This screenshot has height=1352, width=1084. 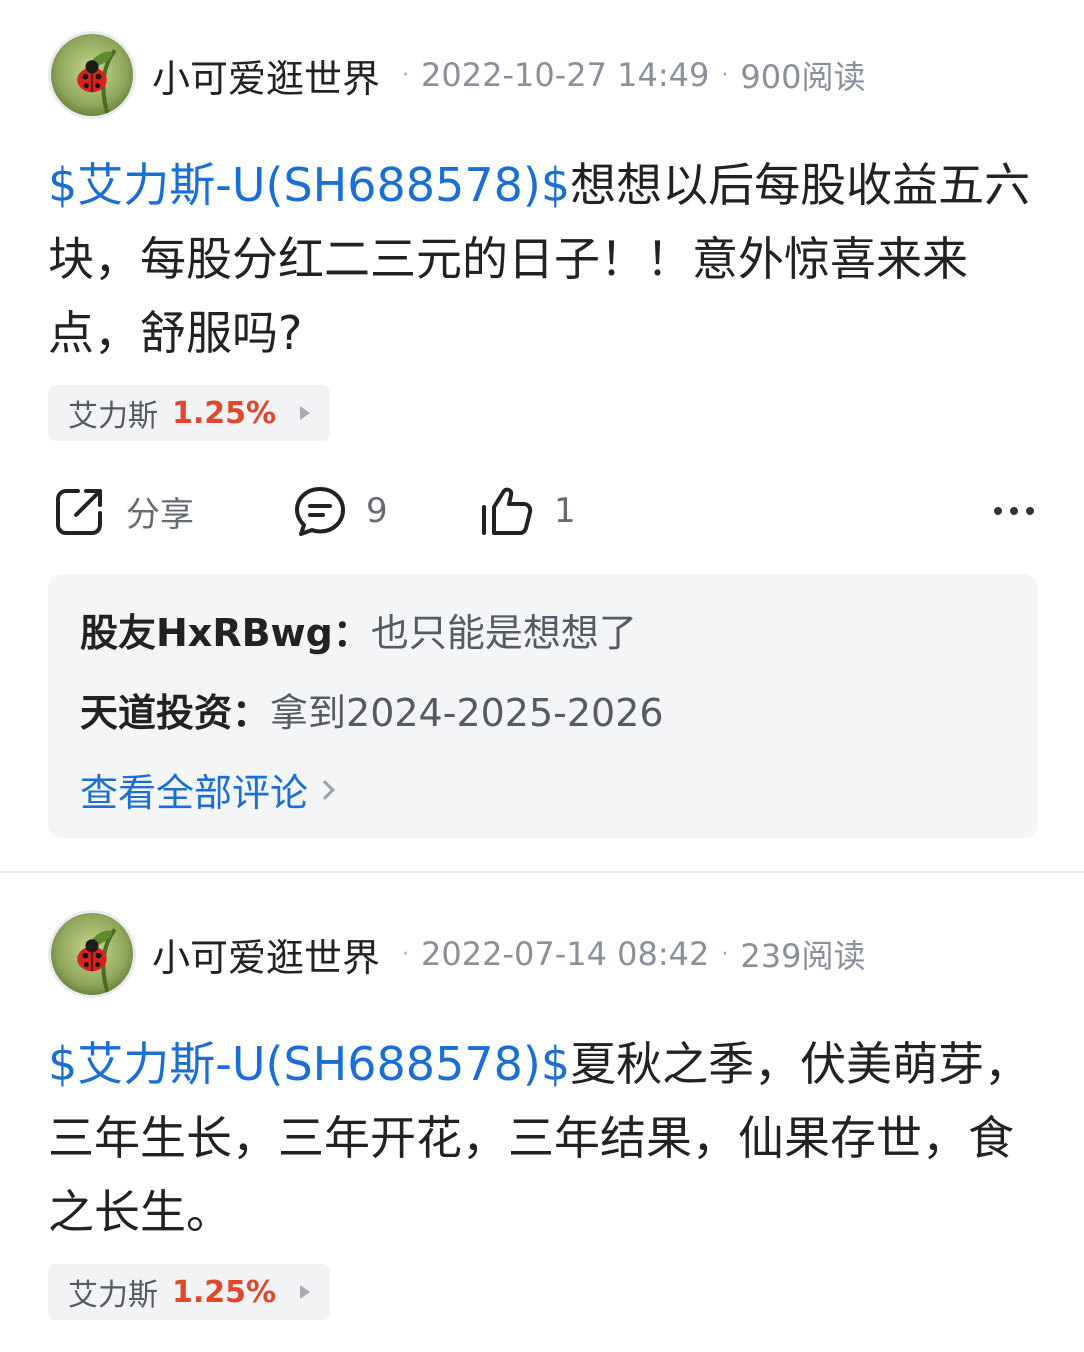 What do you see at coordinates (803, 77) in the screenshot?
I see `read-count: 900阅读` at bounding box center [803, 77].